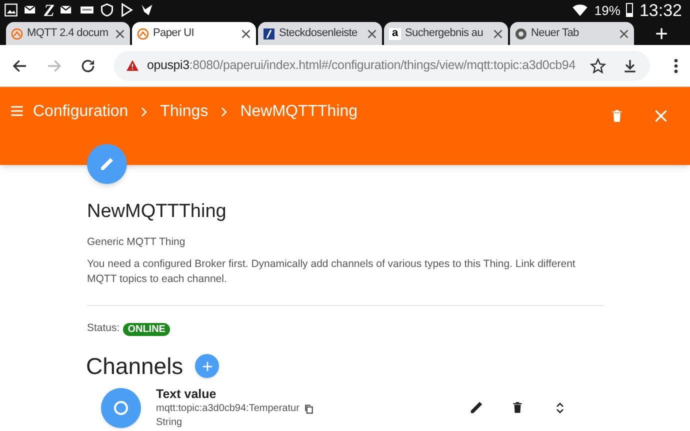 Image resolution: width=690 pixels, height=431 pixels. I want to click on tab-title: MQTT 2.4 docum, so click(68, 34).